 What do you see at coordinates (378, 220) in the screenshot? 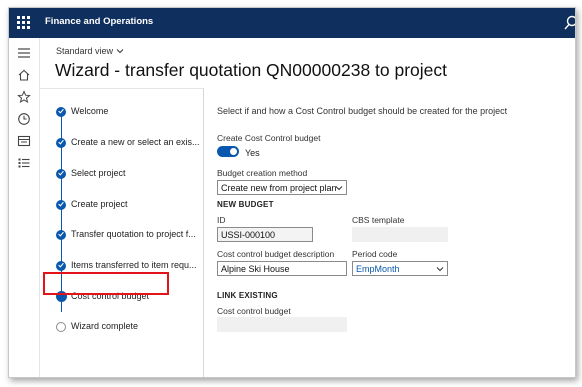
I see `cbs-template-label: CBS template` at bounding box center [378, 220].